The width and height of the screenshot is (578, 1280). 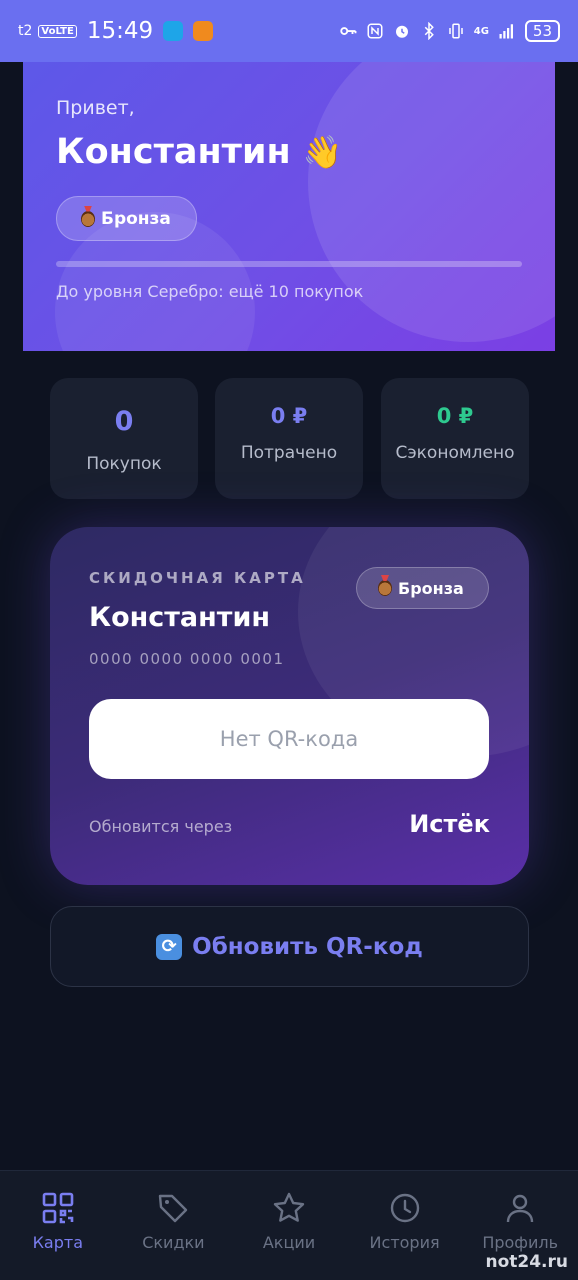 What do you see at coordinates (520, 1242) in the screenshot?
I see `nav-label: Профиль` at bounding box center [520, 1242].